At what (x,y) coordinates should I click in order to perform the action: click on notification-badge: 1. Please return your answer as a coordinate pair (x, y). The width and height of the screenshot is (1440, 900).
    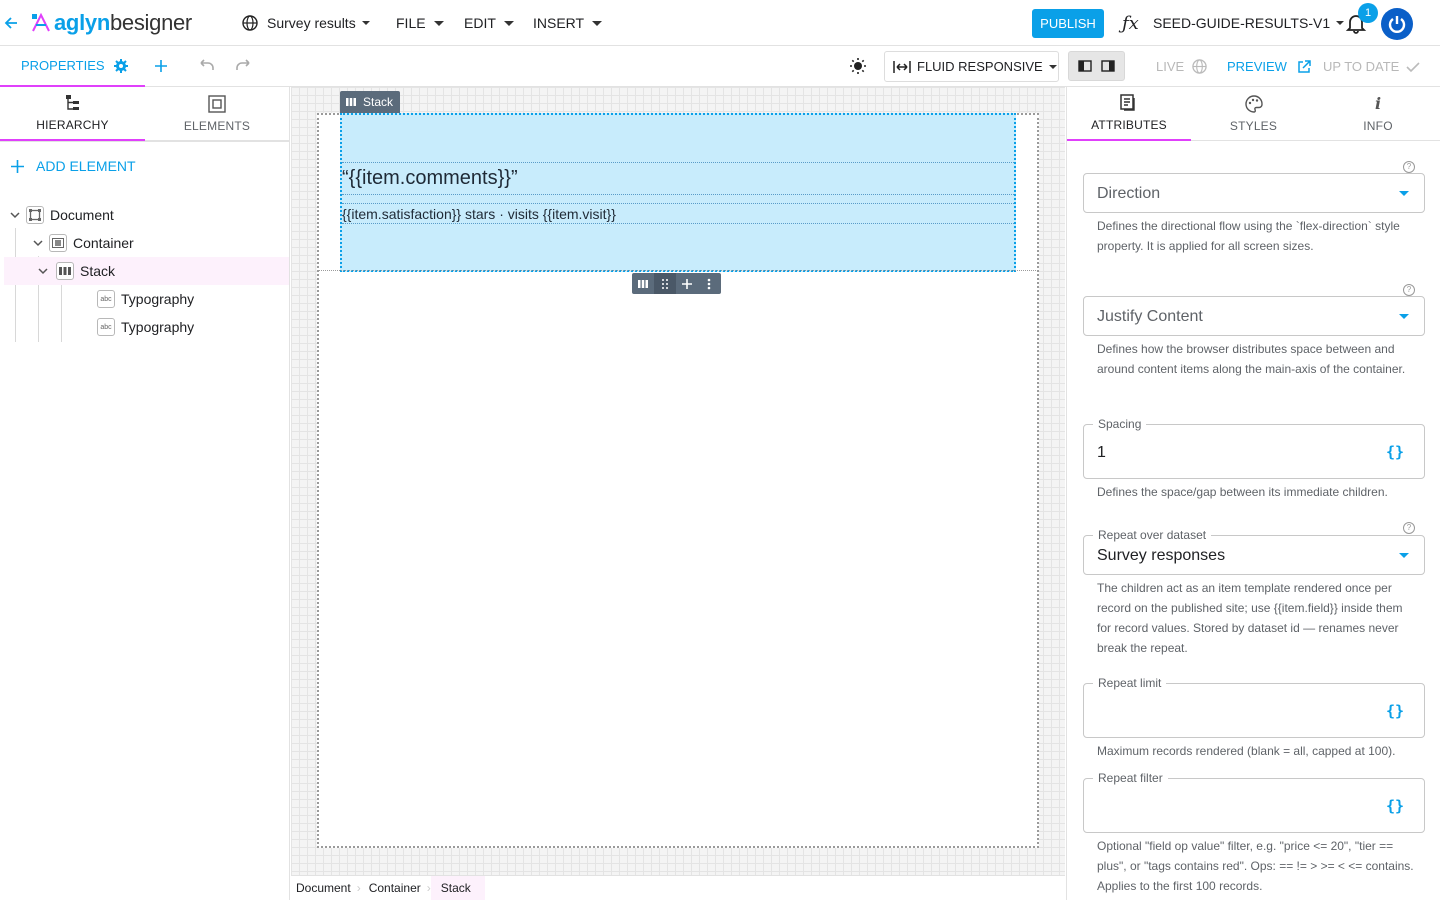
    Looking at the image, I should click on (1368, 13).